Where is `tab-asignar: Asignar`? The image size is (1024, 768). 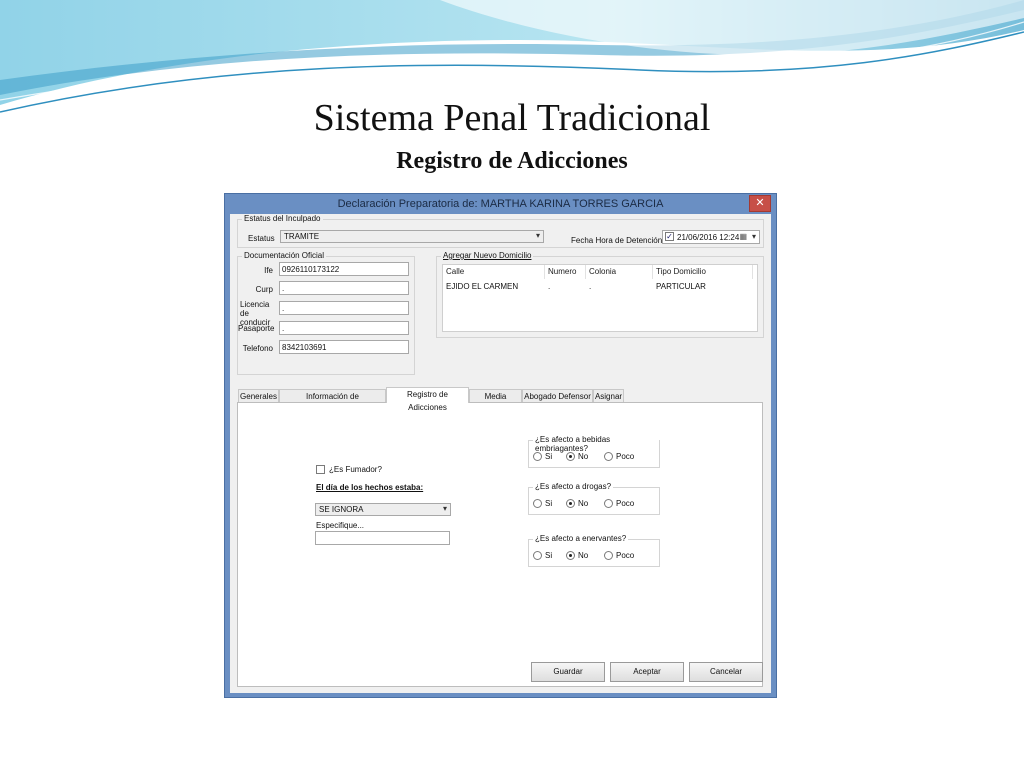
tab-asignar: Asignar is located at coordinates (608, 395).